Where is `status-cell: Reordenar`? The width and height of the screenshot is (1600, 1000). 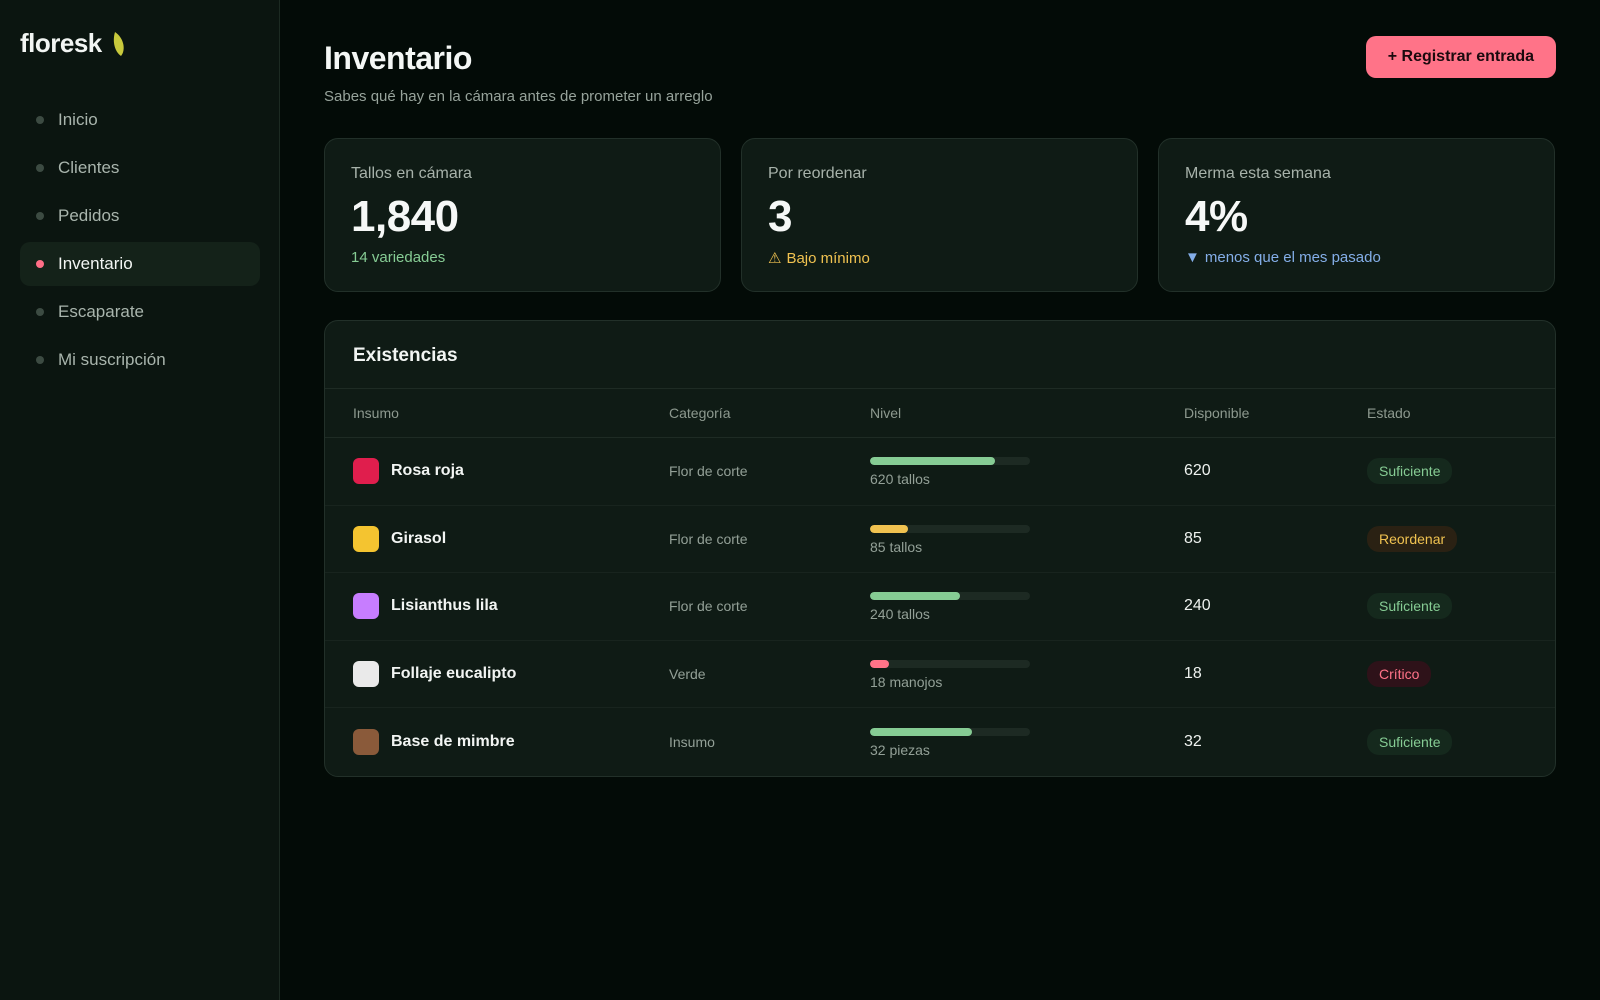
status-cell: Reordenar is located at coordinates (1447, 538).